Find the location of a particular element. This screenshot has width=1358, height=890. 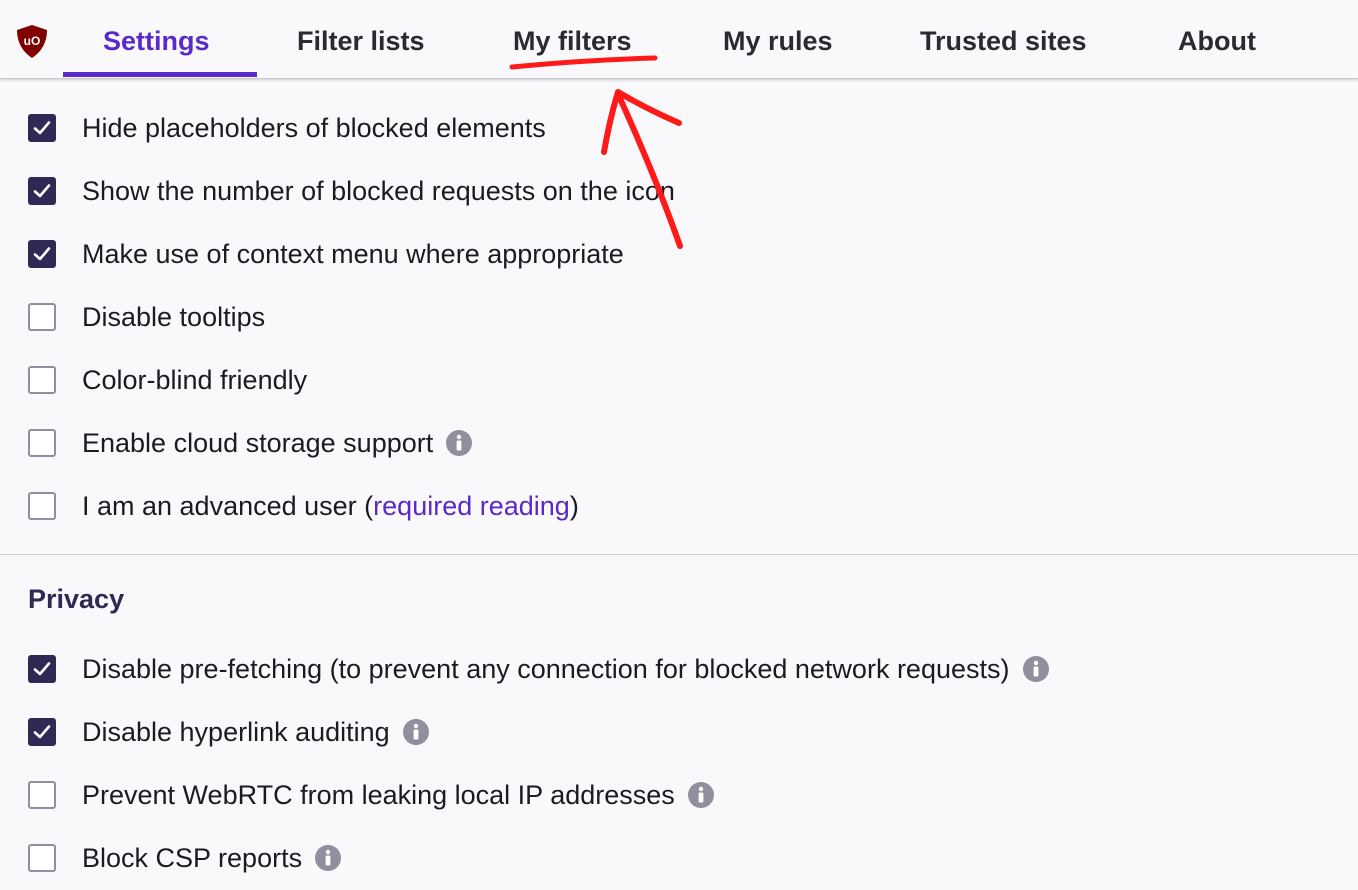

setting-disable-tooltips: Disable tooltips is located at coordinates (146, 317).